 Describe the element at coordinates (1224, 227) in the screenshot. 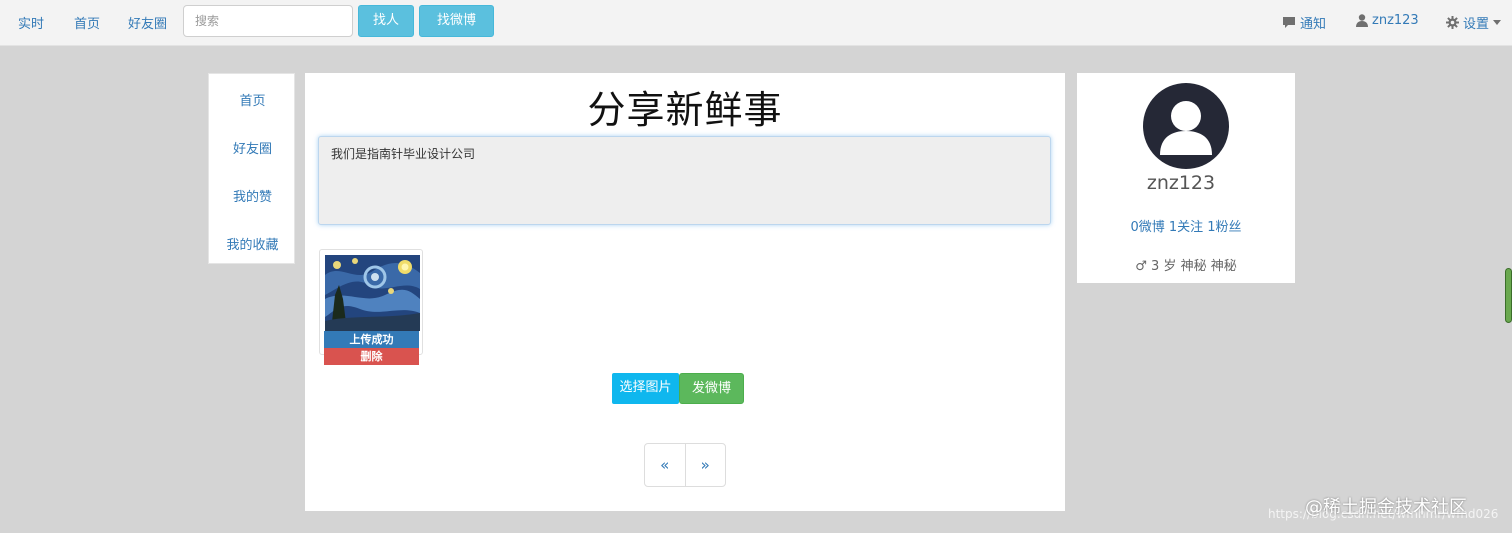

I see `fans-count-link: 1粉丝` at that location.